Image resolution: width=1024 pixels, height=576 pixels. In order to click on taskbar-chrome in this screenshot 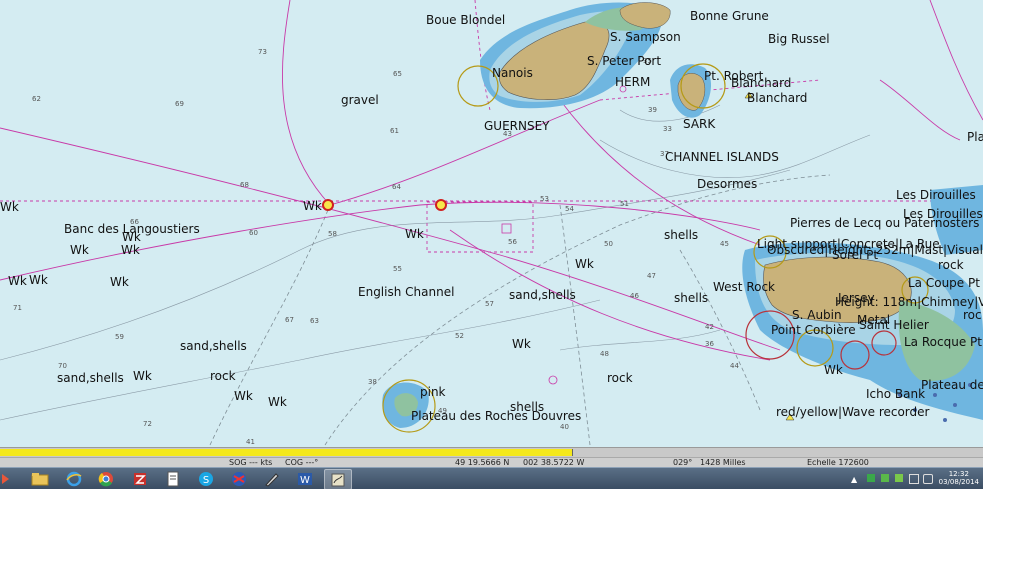, I will do `click(106, 478)`.